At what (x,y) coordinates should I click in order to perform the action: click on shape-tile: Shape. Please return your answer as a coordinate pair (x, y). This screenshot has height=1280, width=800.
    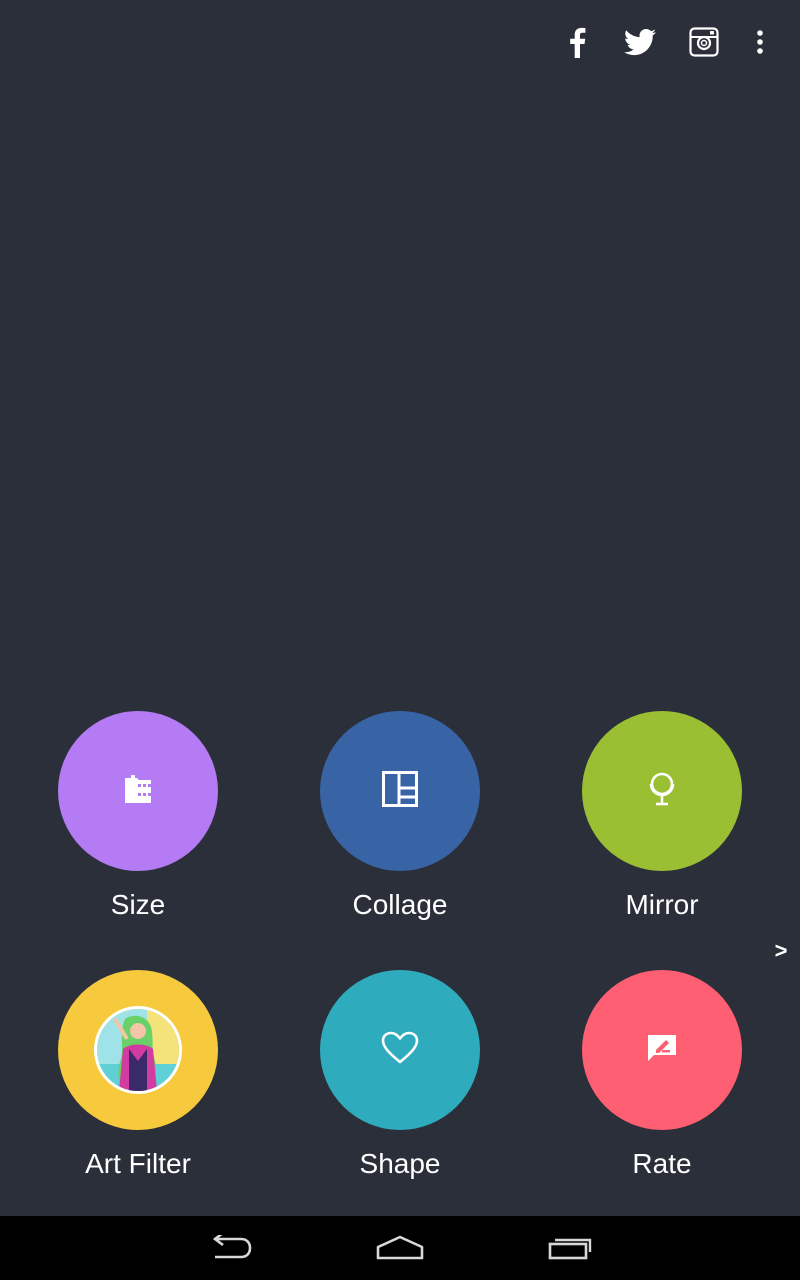
    Looking at the image, I should click on (400, 1085).